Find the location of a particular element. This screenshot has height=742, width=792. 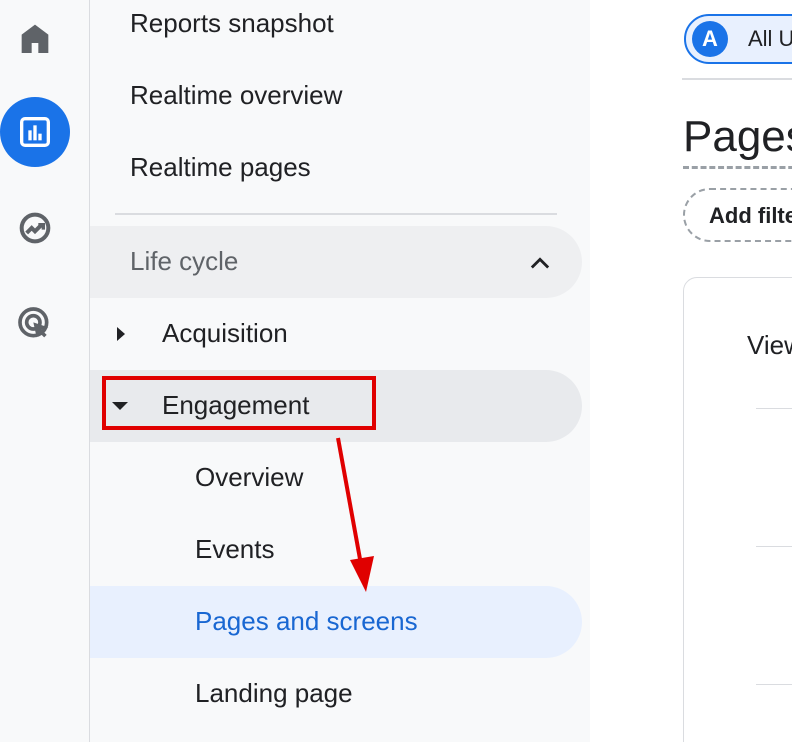

add-filter-button: Add filte is located at coordinates (737, 215).